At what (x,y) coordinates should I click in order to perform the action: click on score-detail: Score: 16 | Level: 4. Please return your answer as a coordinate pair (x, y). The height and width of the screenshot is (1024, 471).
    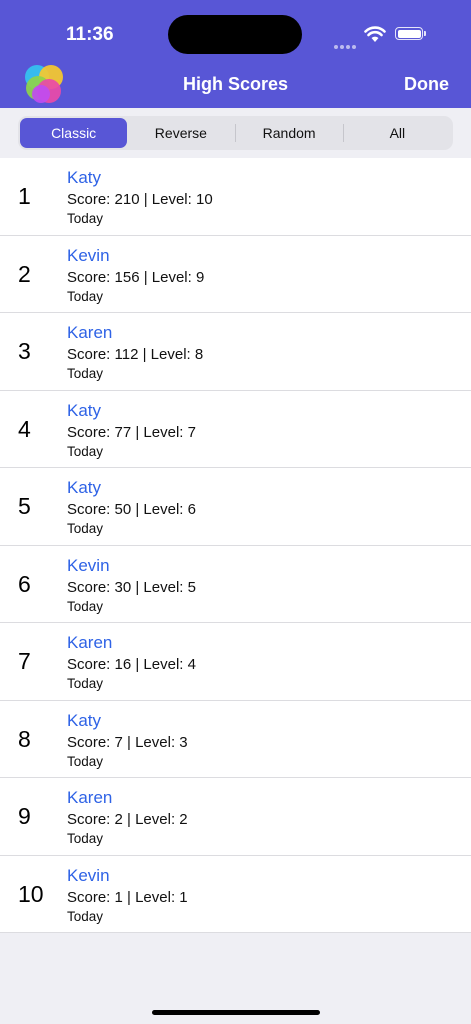
    Looking at the image, I should click on (131, 664).